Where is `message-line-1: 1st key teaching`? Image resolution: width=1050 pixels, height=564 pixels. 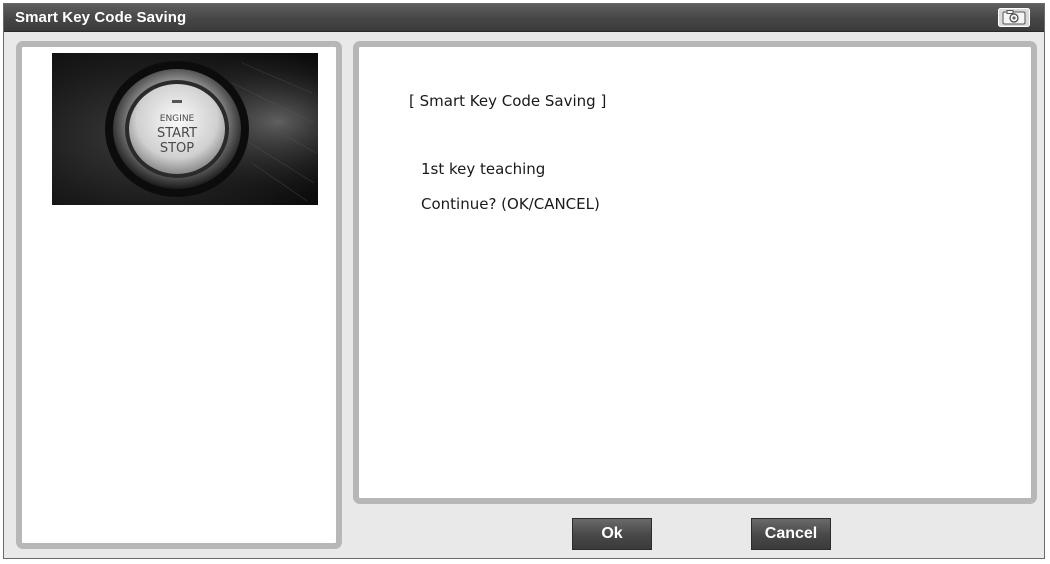
message-line-1: 1st key teaching is located at coordinates (483, 169).